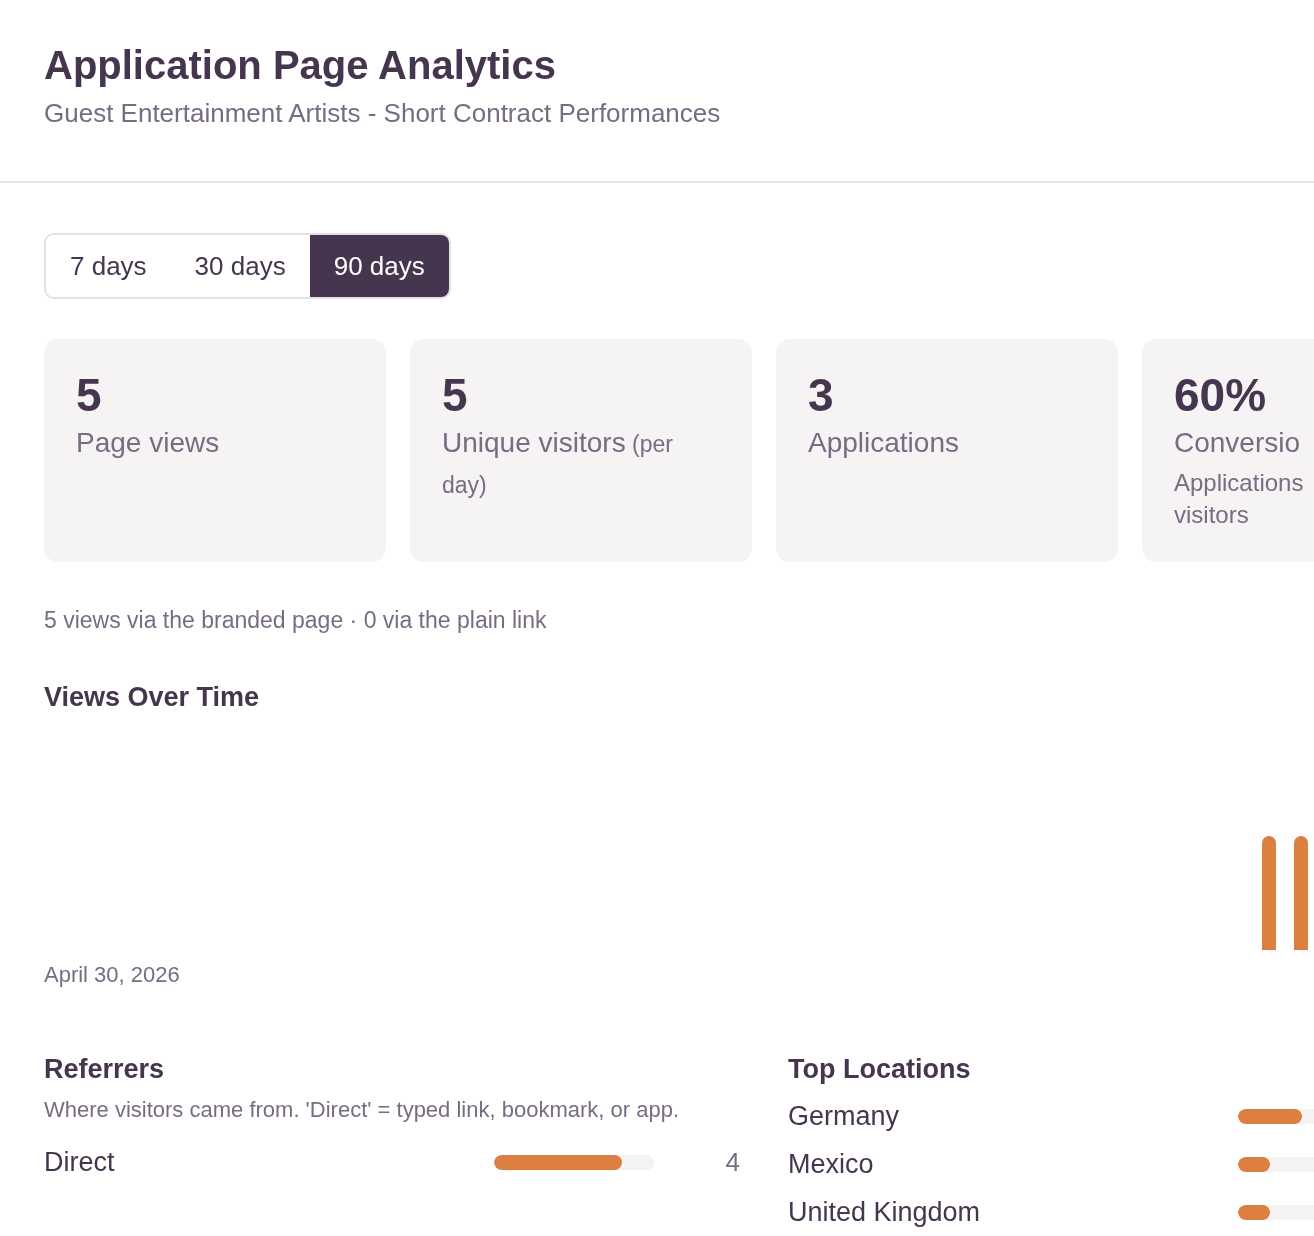 The image size is (1314, 1236). What do you see at coordinates (379, 266) in the screenshot?
I see `range-tab: 90 days` at bounding box center [379, 266].